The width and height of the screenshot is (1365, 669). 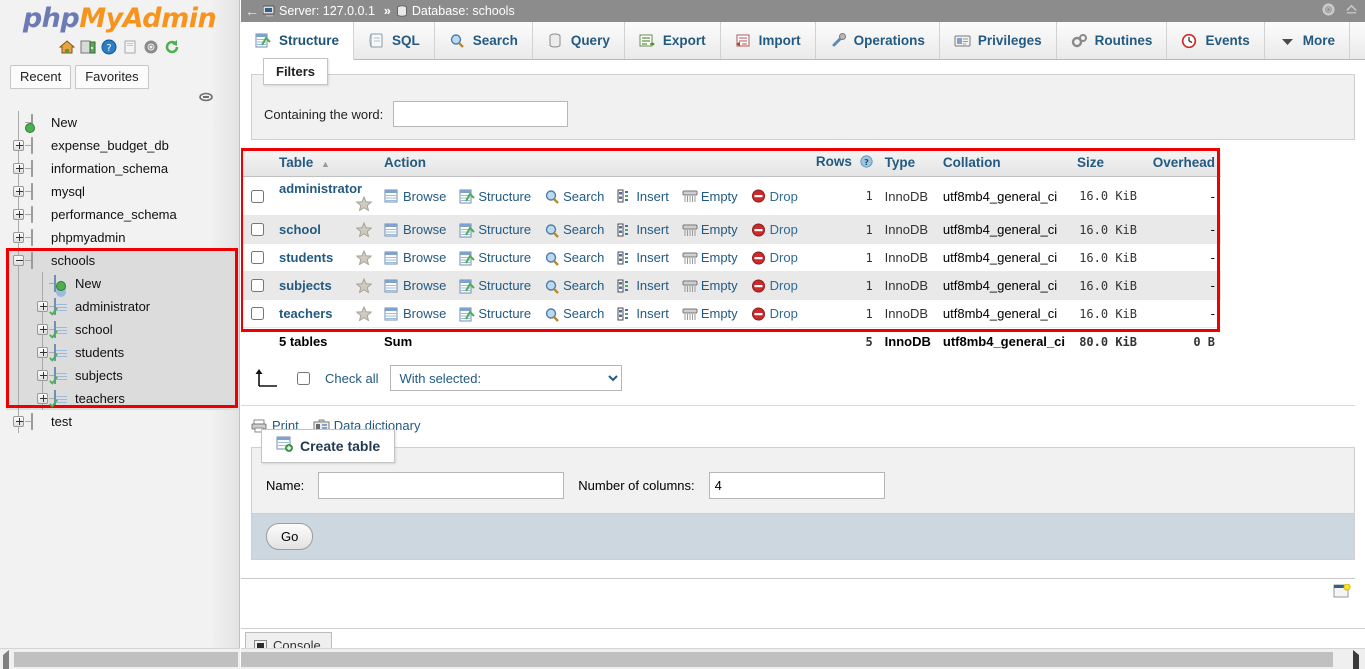 What do you see at coordinates (88, 237) in the screenshot?
I see `tree-item-label: phpmyadmin` at bounding box center [88, 237].